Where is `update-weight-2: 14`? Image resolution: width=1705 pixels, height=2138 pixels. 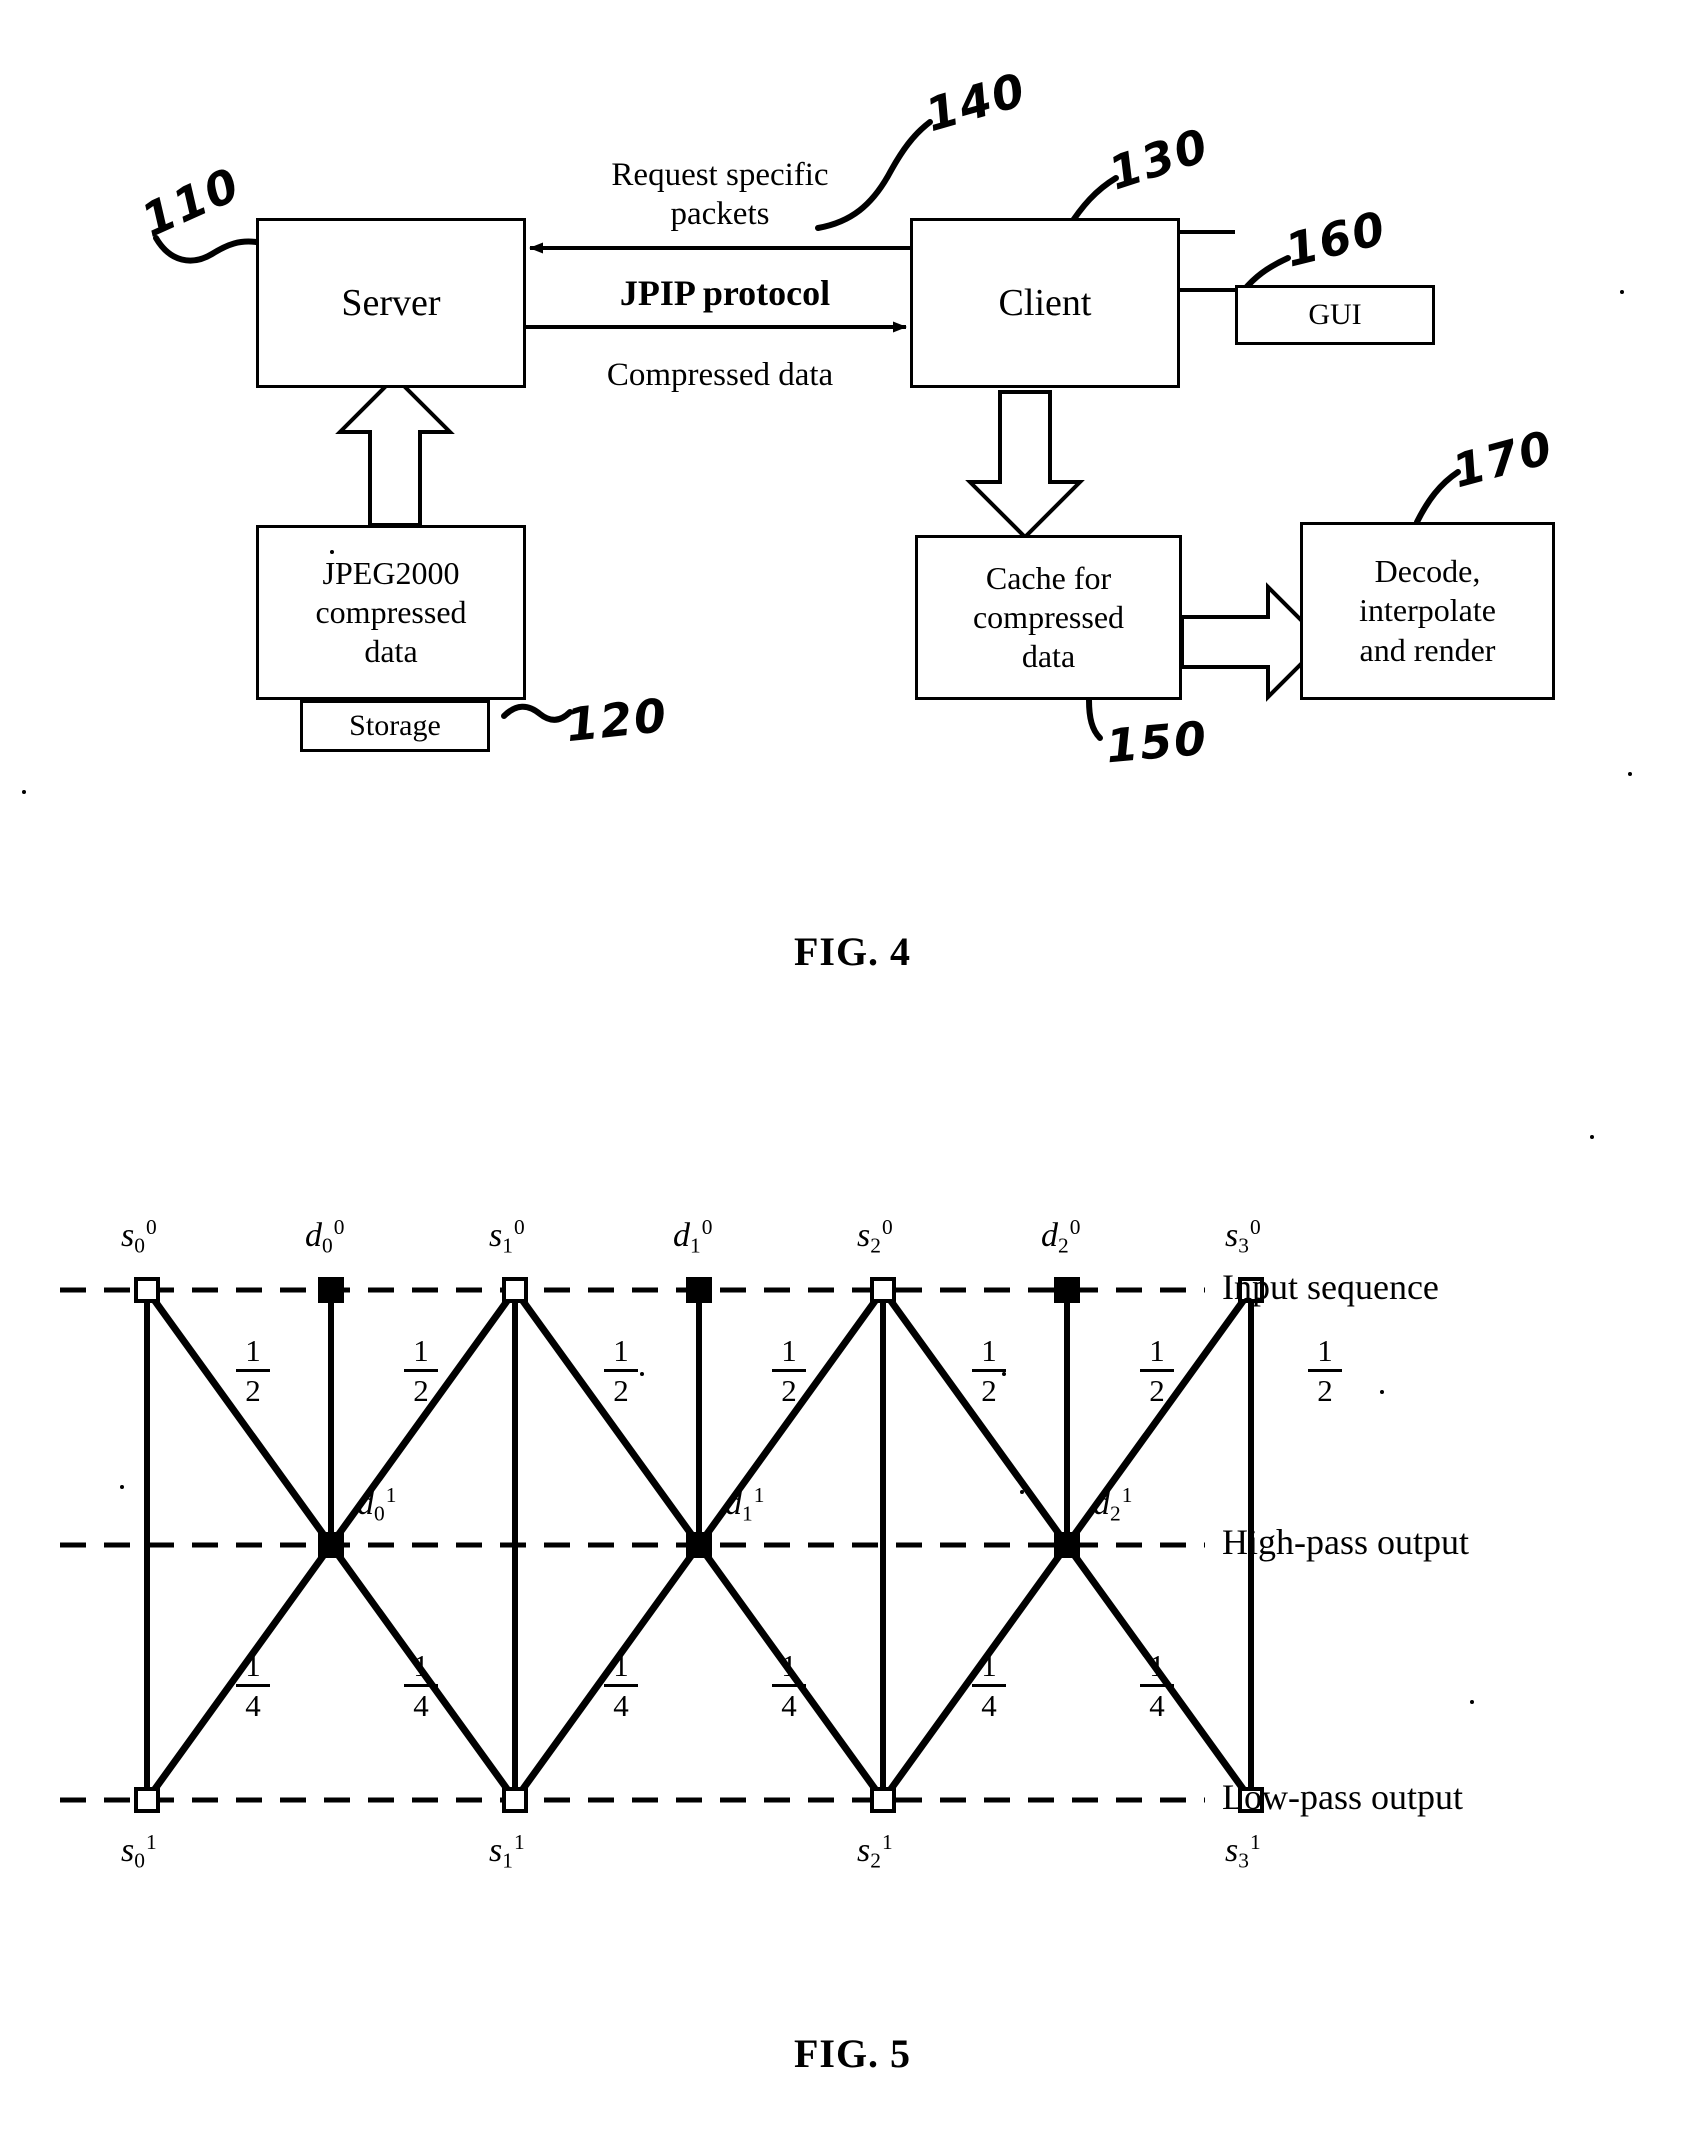
update-weight-2: 14 is located at coordinates (421, 1685).